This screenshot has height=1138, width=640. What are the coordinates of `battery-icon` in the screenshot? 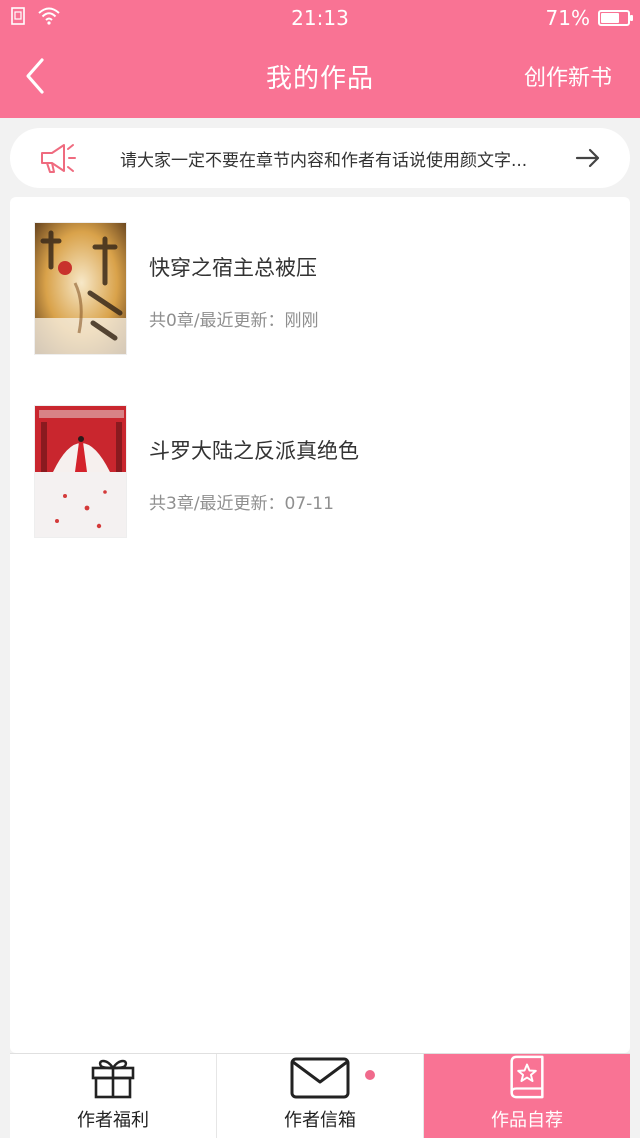 It's located at (615, 18).